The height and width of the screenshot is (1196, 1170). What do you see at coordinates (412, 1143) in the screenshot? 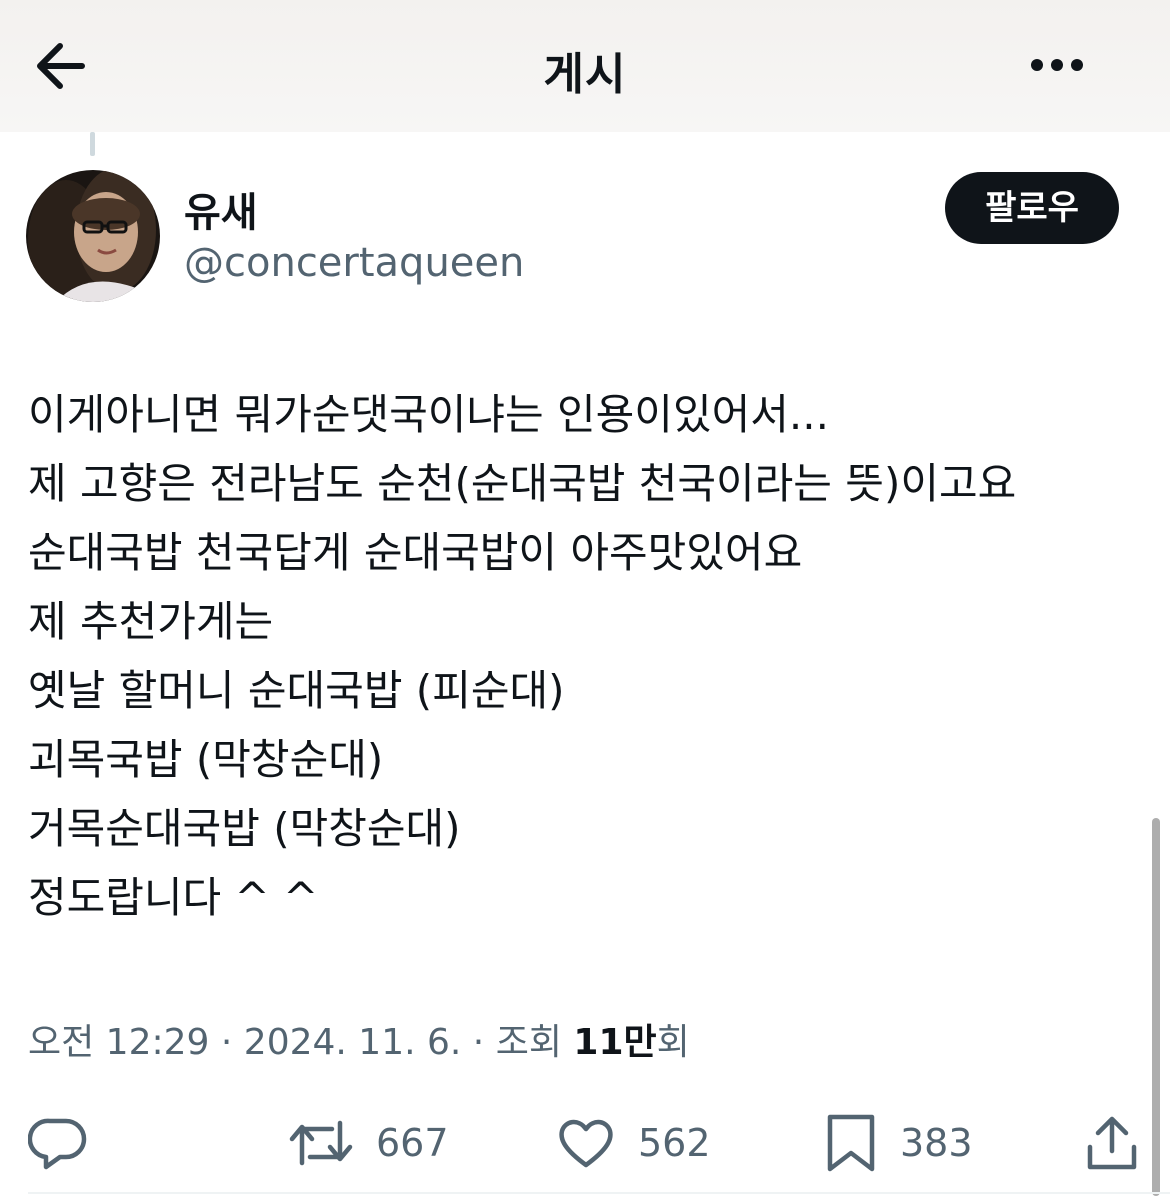
I see `retweet-count: 667` at bounding box center [412, 1143].